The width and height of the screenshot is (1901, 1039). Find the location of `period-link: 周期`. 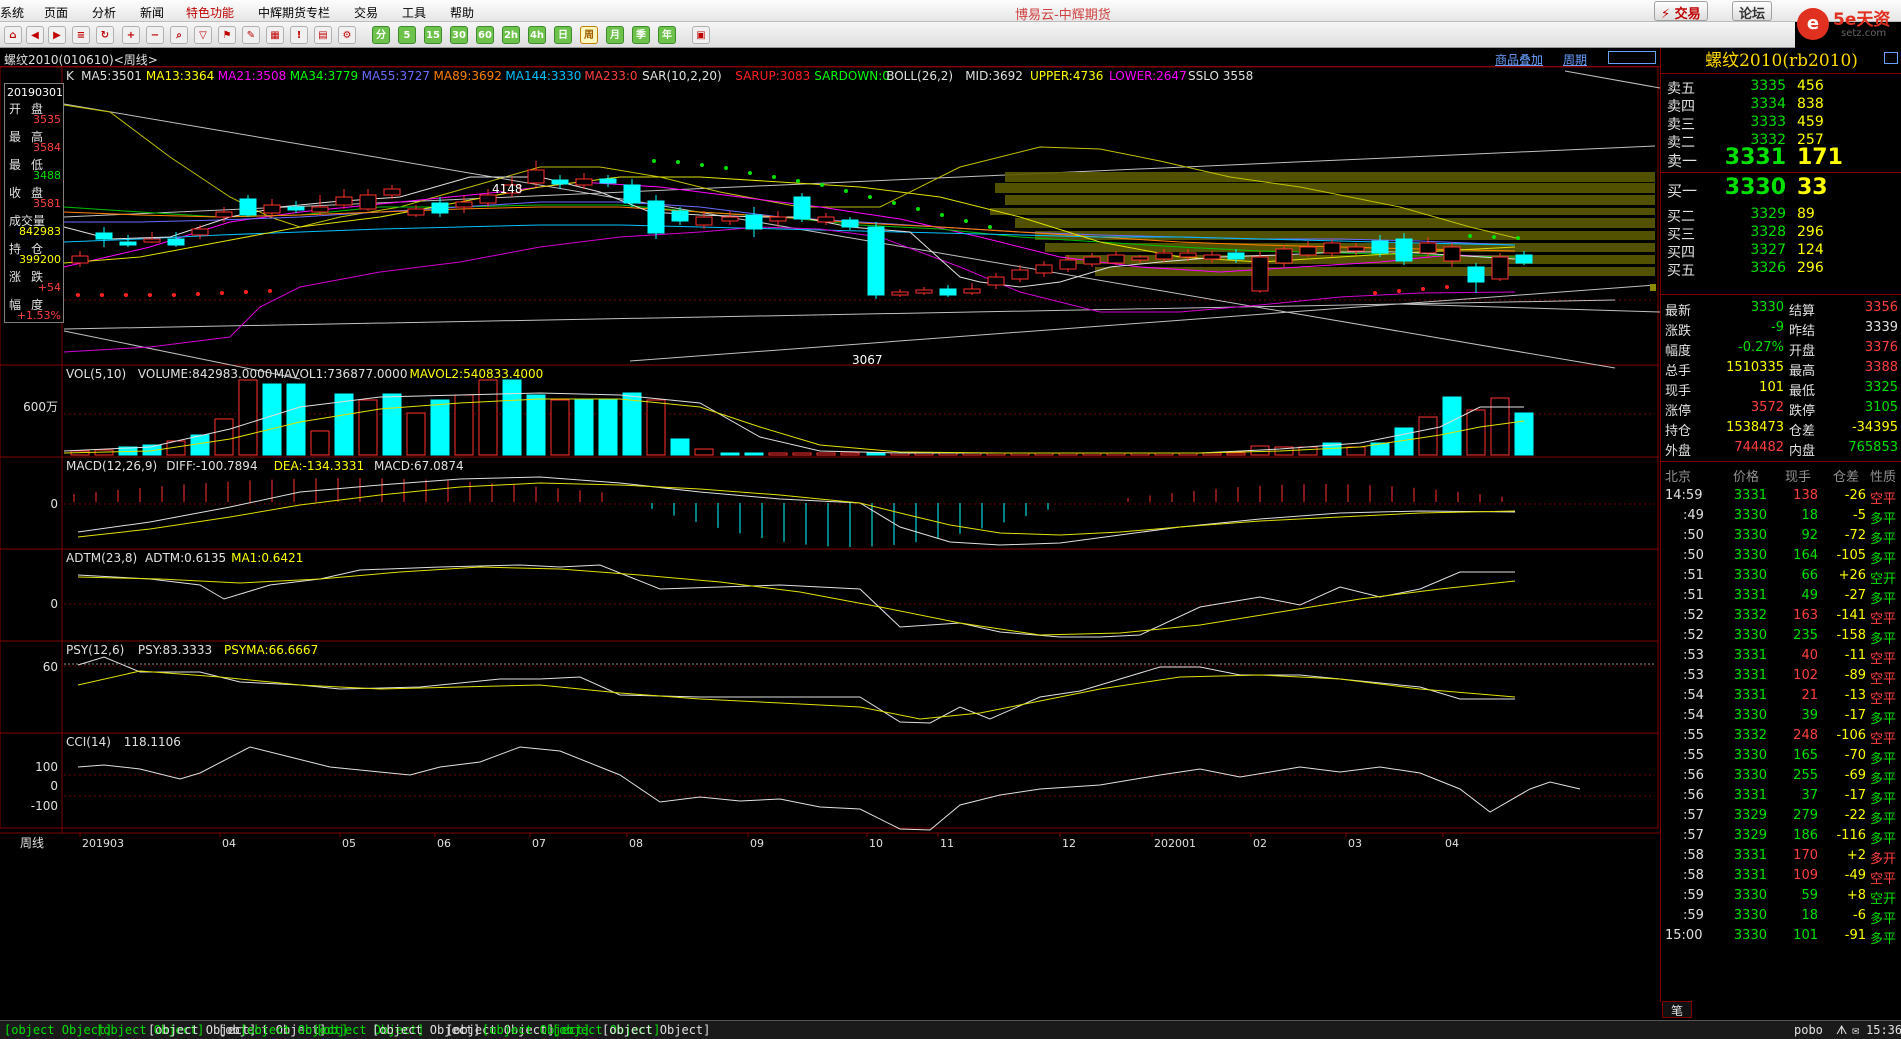

period-link: 周期 is located at coordinates (1575, 59).